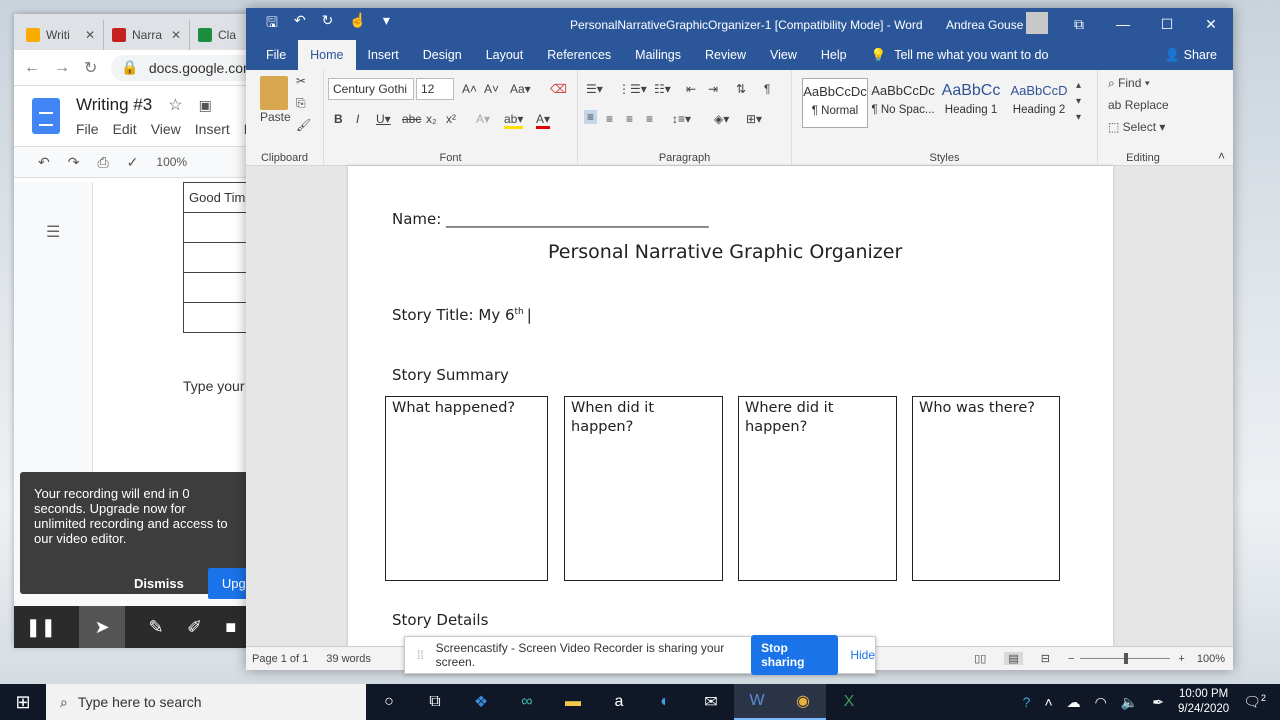 The image size is (1280, 720). Describe the element at coordinates (462, 315) in the screenshot. I see `story-title-line: Story Title: My 6th |` at that location.